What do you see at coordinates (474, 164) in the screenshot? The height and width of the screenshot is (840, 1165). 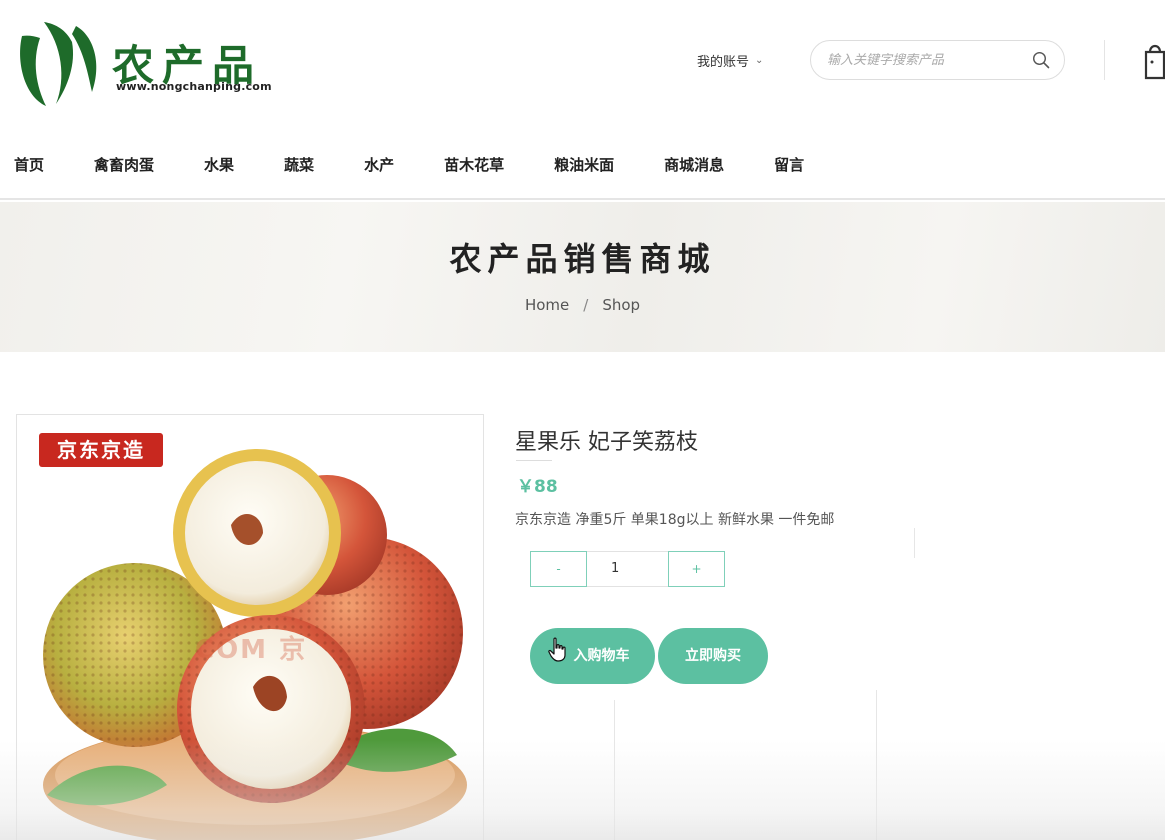 I see `nav-item-plants: 苗木花草` at bounding box center [474, 164].